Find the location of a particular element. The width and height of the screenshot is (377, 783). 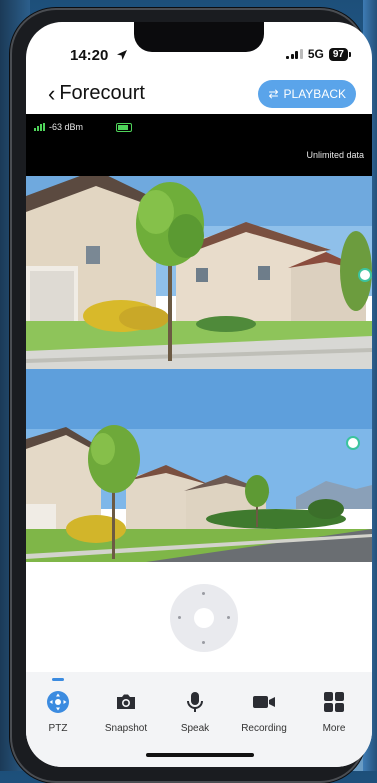

back-button: ‹ Forecourt is located at coordinates (96, 93).